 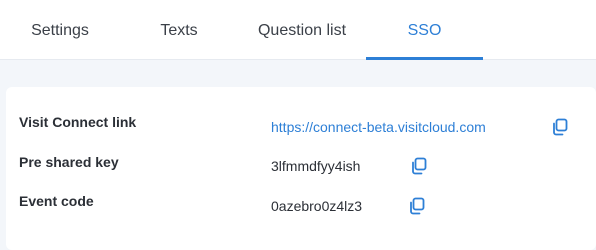 I want to click on pre-shared-key-label: Pre shared key, so click(x=69, y=162).